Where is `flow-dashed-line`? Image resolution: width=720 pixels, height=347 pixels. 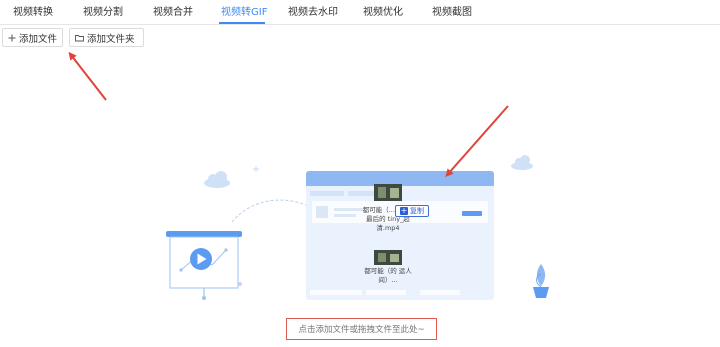 flow-dashed-line is located at coordinates (269, 211).